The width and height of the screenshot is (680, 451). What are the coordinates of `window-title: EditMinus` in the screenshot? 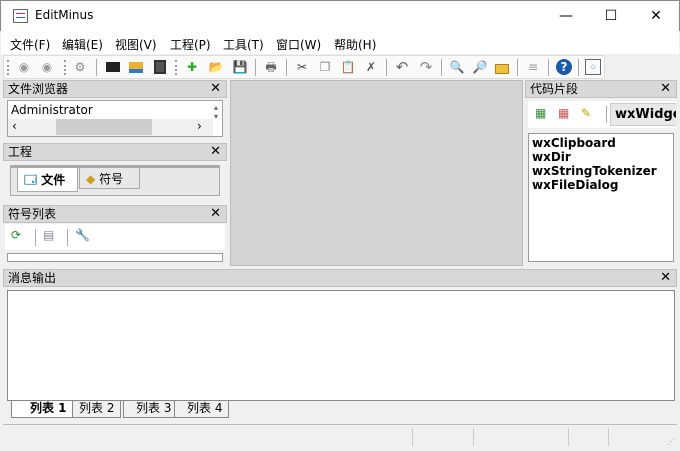 It's located at (64, 15).